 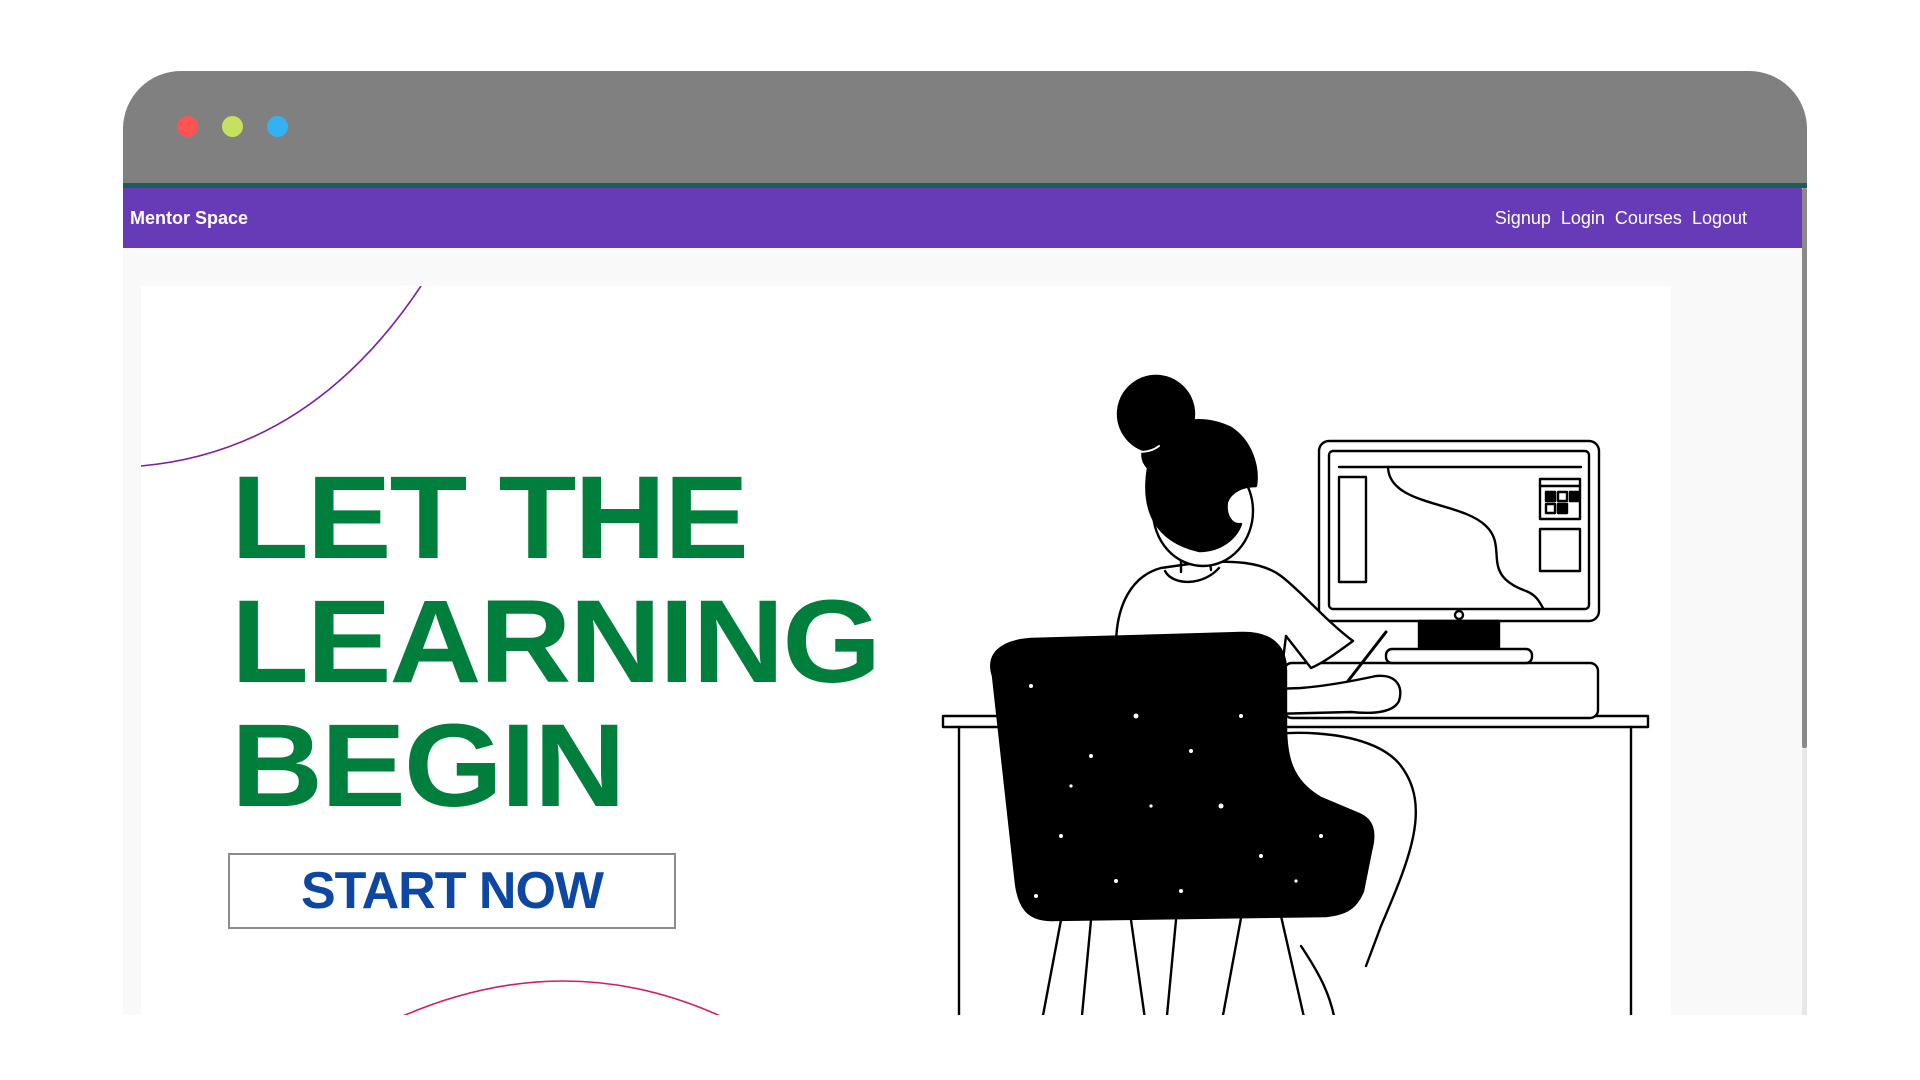 I want to click on nav-link-login: Login, so click(x=1583, y=218).